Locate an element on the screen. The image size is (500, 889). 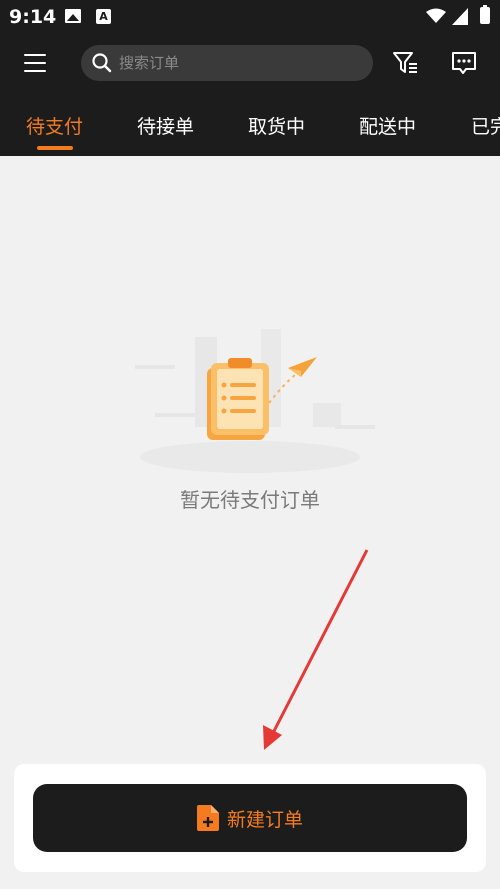
paper-plane-icon is located at coordinates (302, 367).